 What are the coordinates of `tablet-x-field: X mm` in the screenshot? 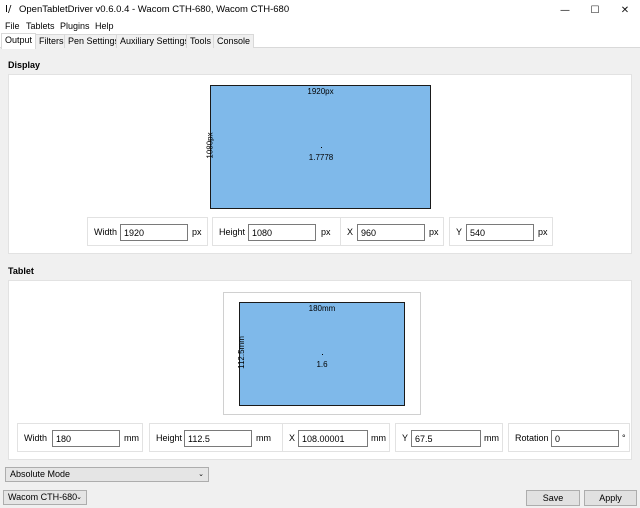 It's located at (336, 437).